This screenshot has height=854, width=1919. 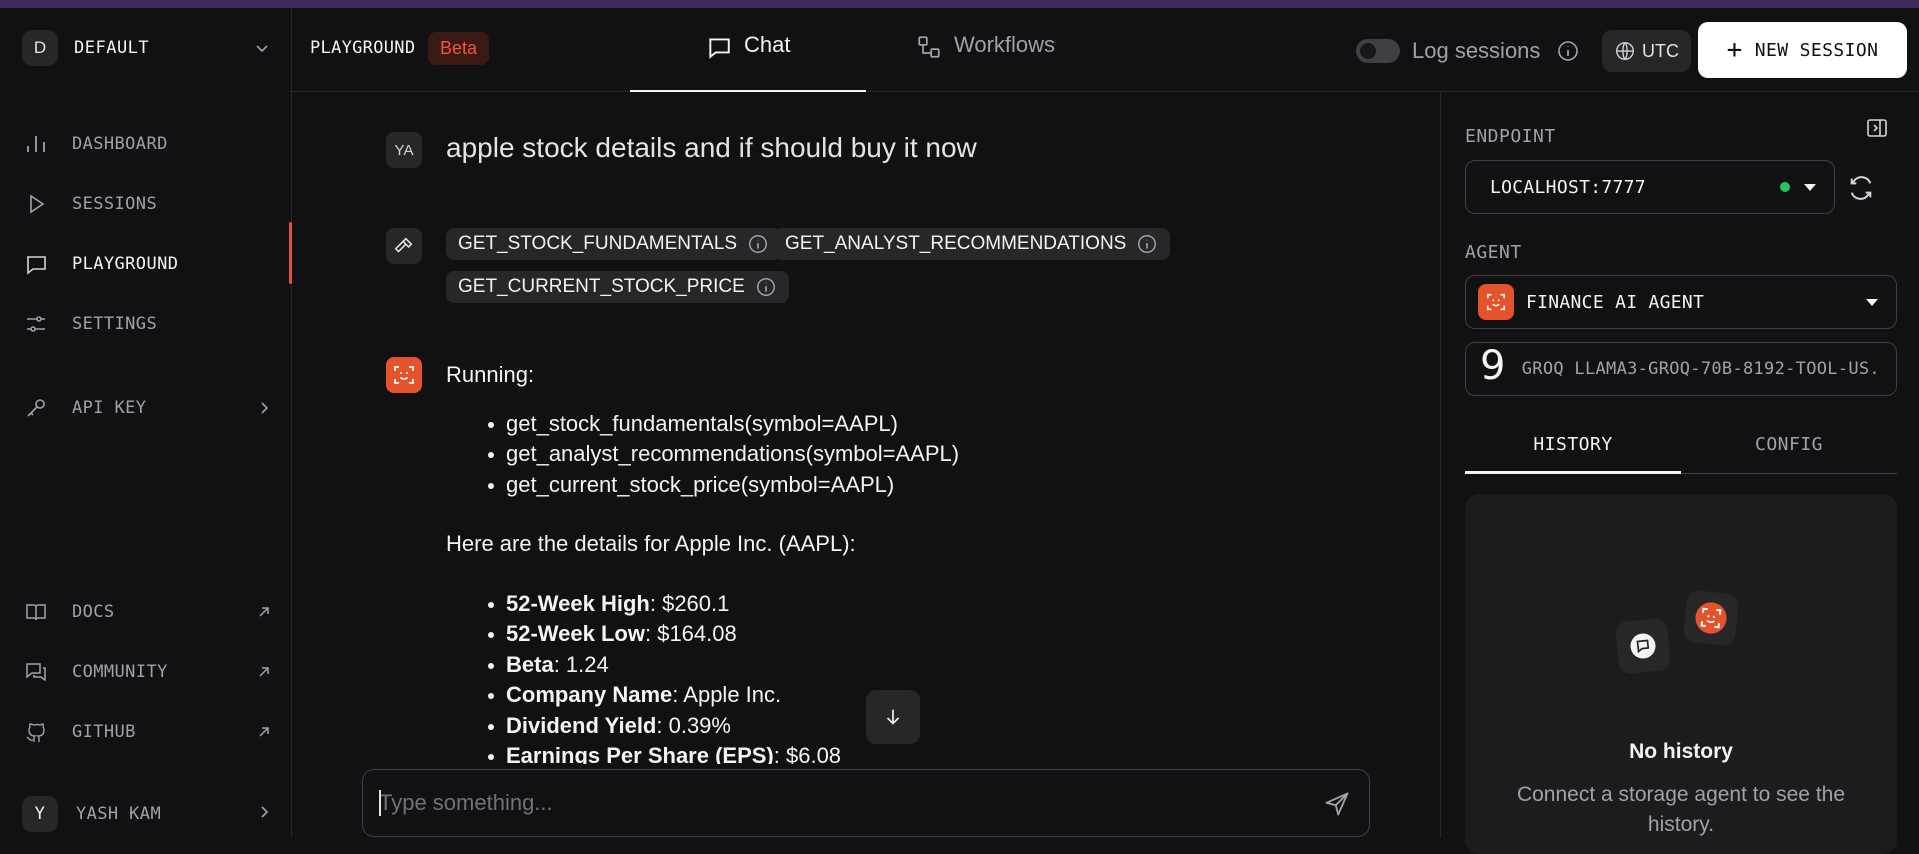 What do you see at coordinates (109, 408) in the screenshot?
I see `sidebar-item-label: API KEY` at bounding box center [109, 408].